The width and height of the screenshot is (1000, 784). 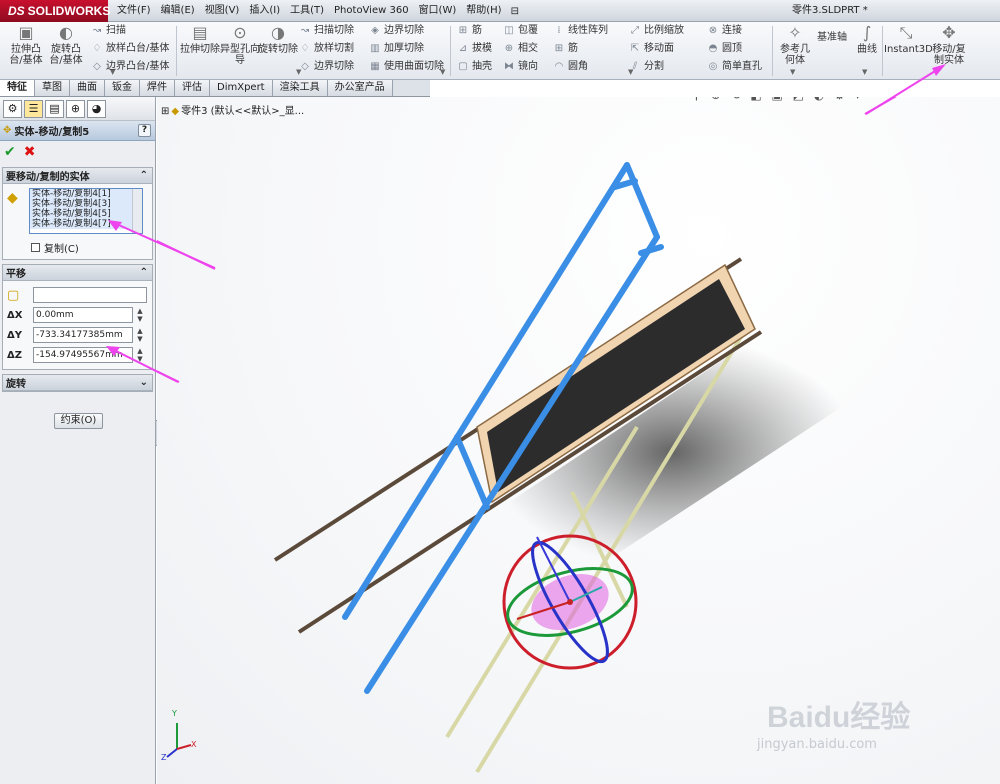 What do you see at coordinates (12, 108) in the screenshot?
I see `feature-manager-icon: ⚙` at bounding box center [12, 108].